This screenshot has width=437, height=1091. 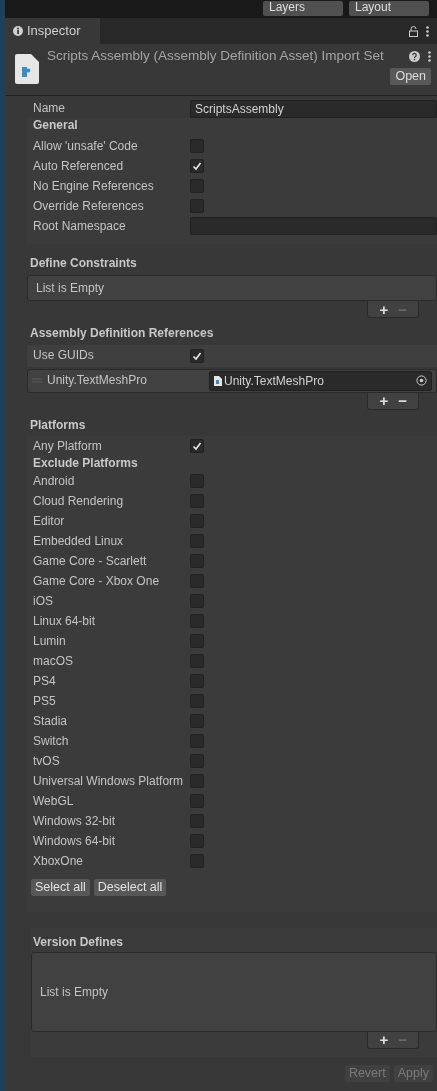 What do you see at coordinates (59, 861) in the screenshot?
I see `option-label: XboxOne` at bounding box center [59, 861].